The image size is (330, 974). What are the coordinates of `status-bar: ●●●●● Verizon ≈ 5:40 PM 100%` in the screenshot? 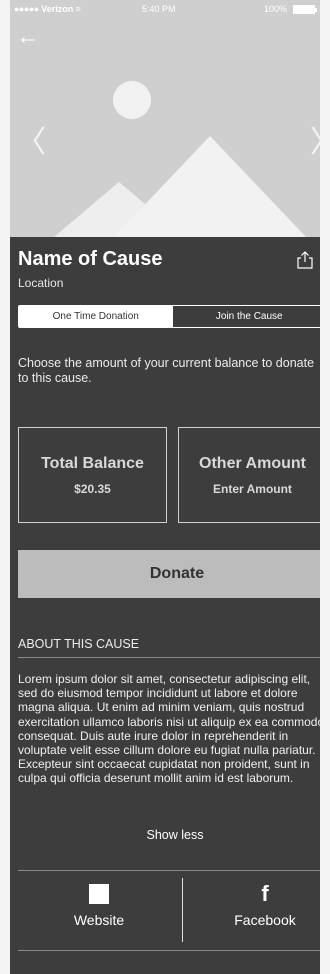 It's located at (165, 9).